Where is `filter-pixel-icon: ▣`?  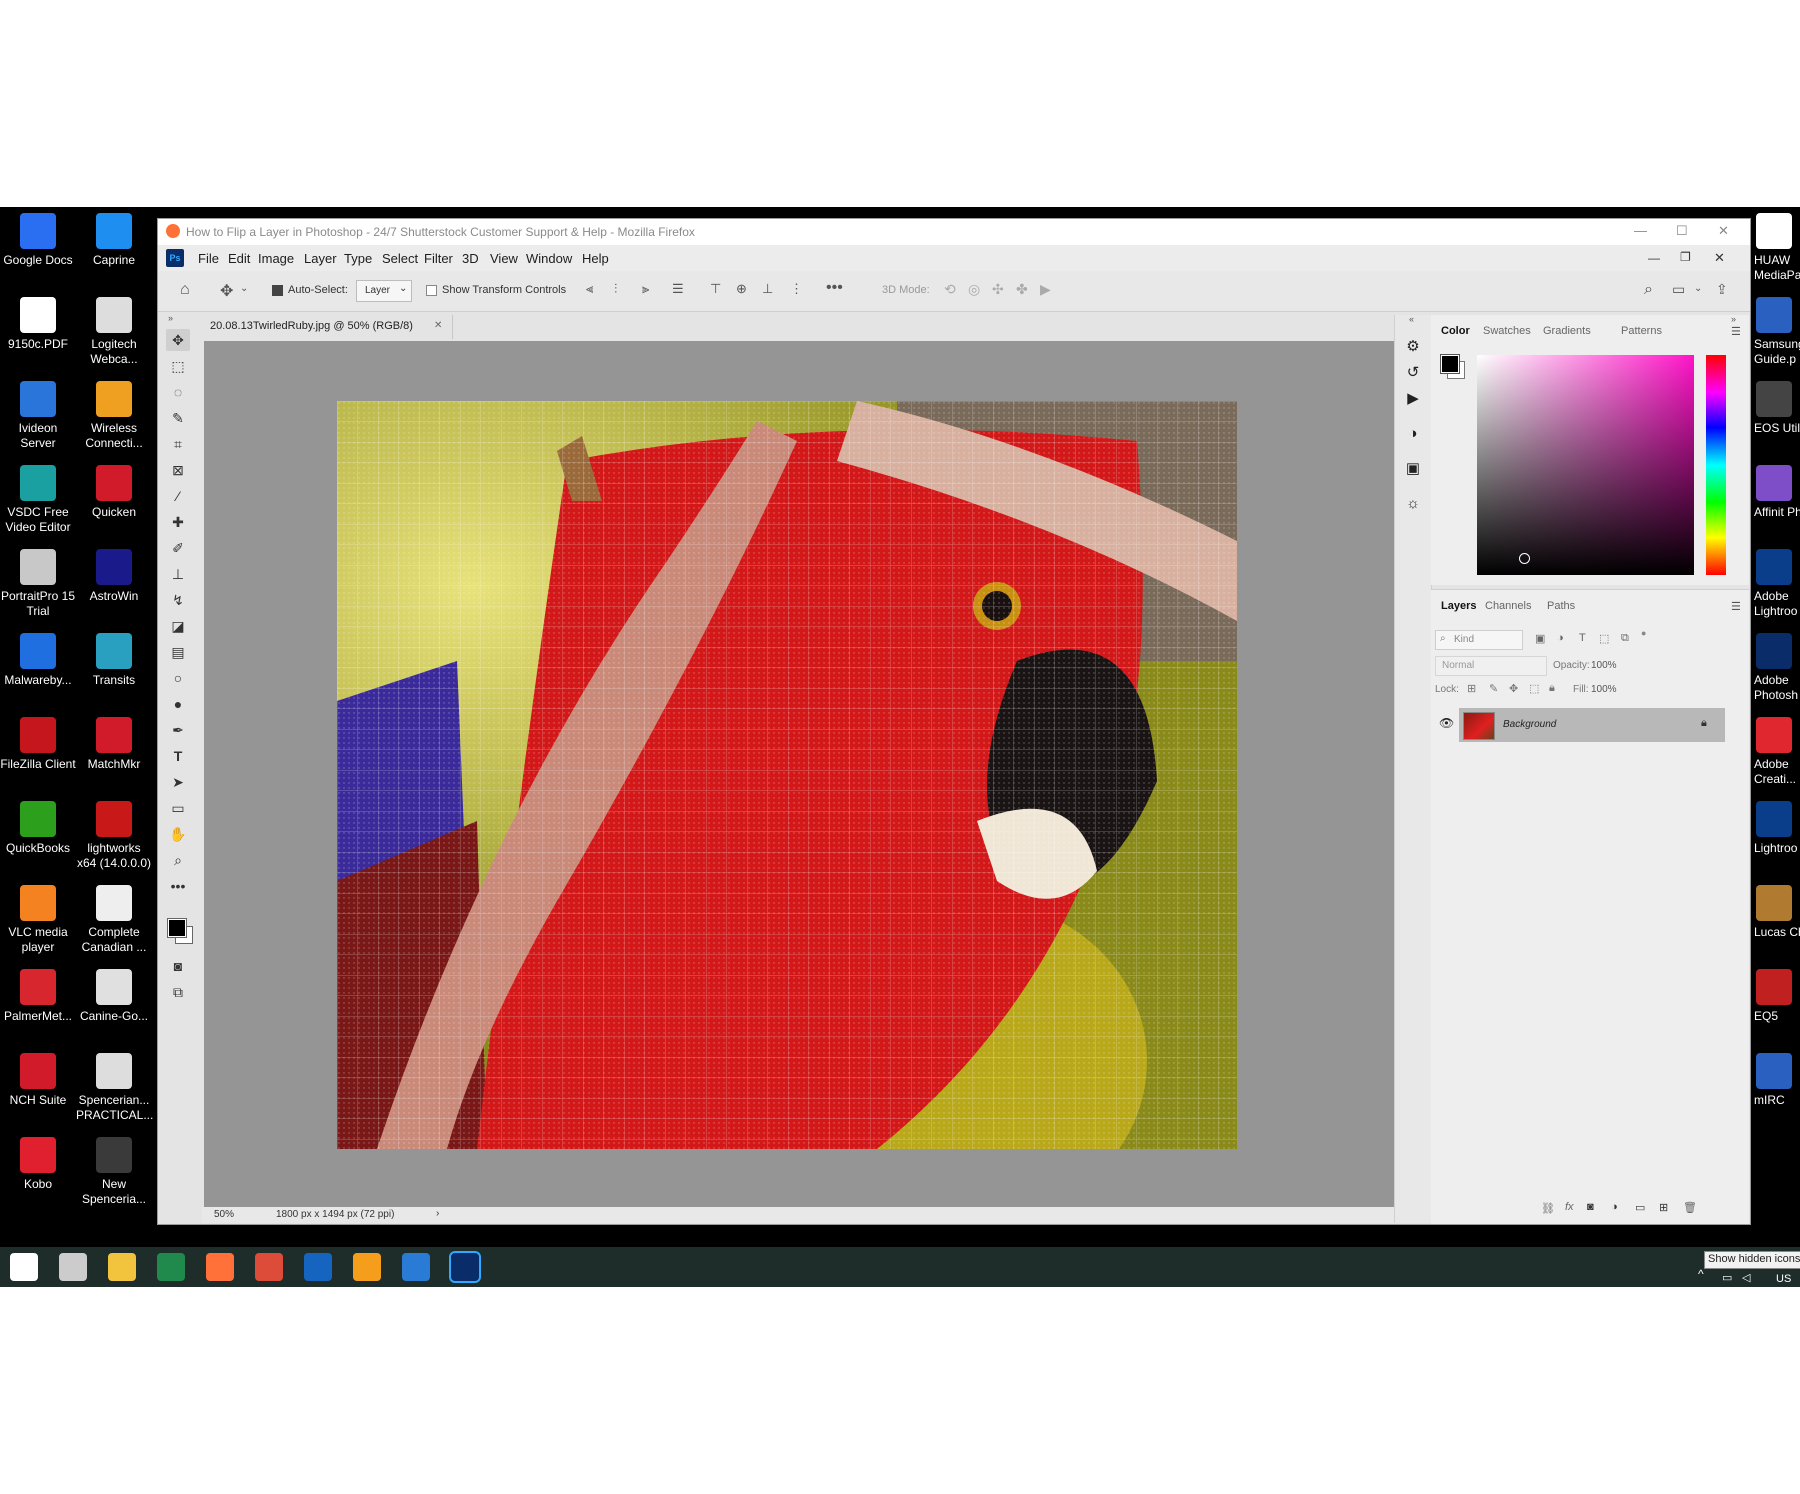 filter-pixel-icon: ▣ is located at coordinates (1540, 638).